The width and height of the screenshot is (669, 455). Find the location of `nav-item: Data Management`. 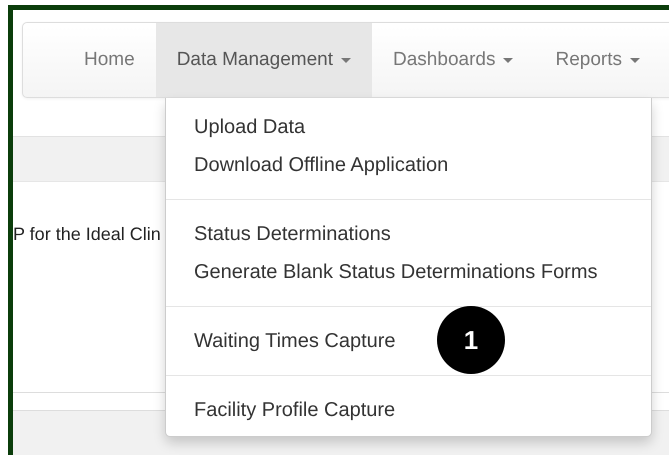

nav-item: Data Management is located at coordinates (264, 60).